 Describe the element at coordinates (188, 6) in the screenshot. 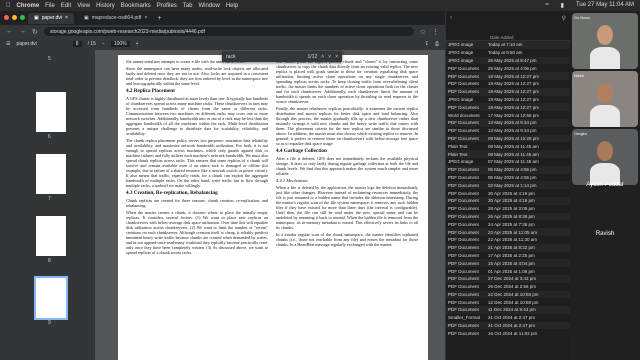

I see `menu-tab: Tab` at that location.